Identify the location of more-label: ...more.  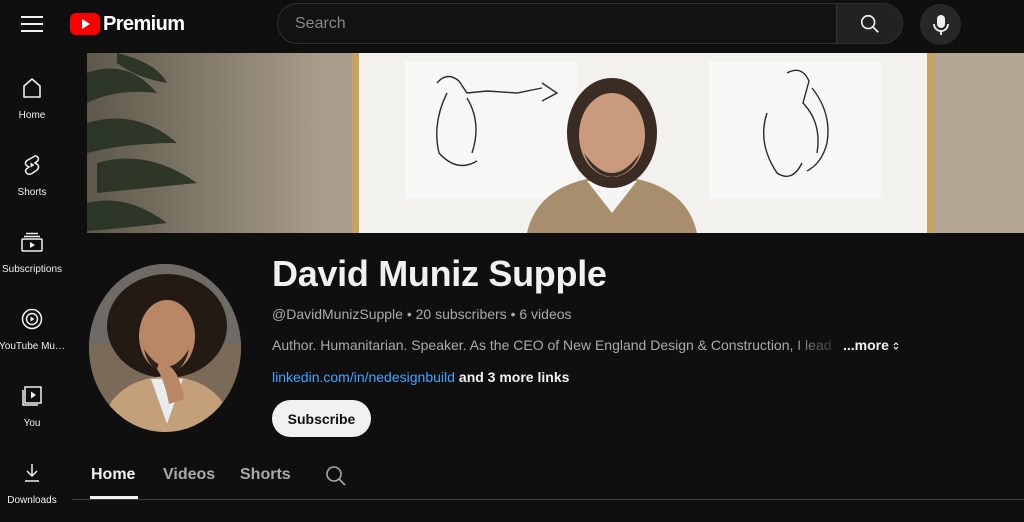
(866, 345).